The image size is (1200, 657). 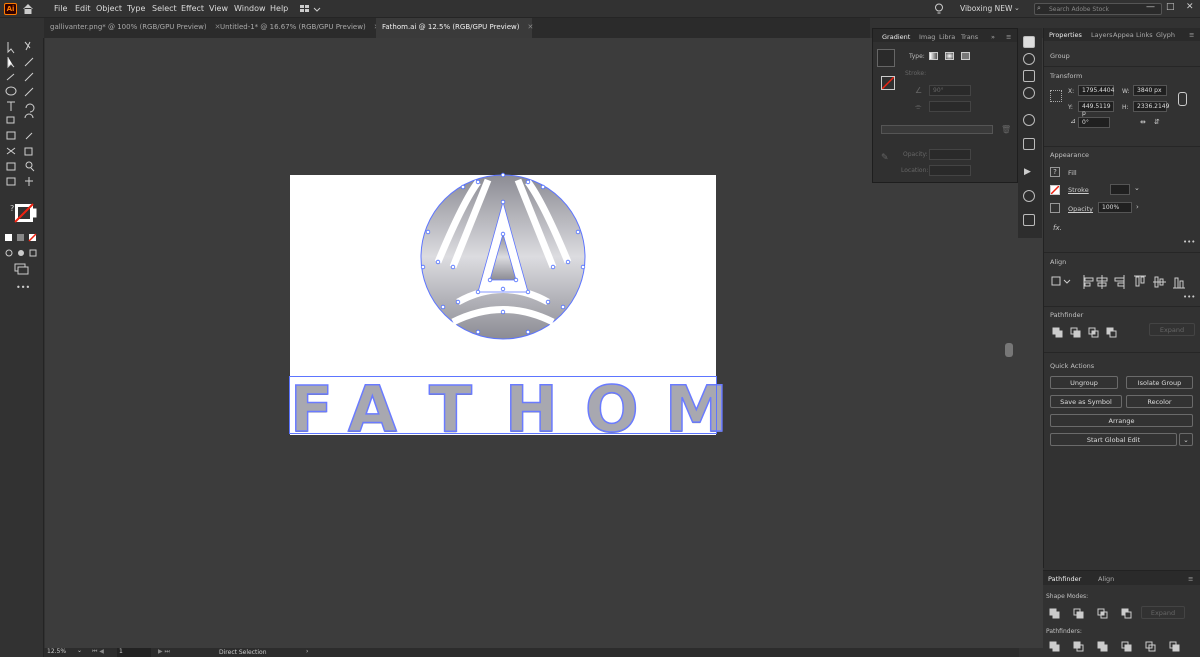 What do you see at coordinates (1102, 35) in the screenshot?
I see `tab-layers: Layers` at bounding box center [1102, 35].